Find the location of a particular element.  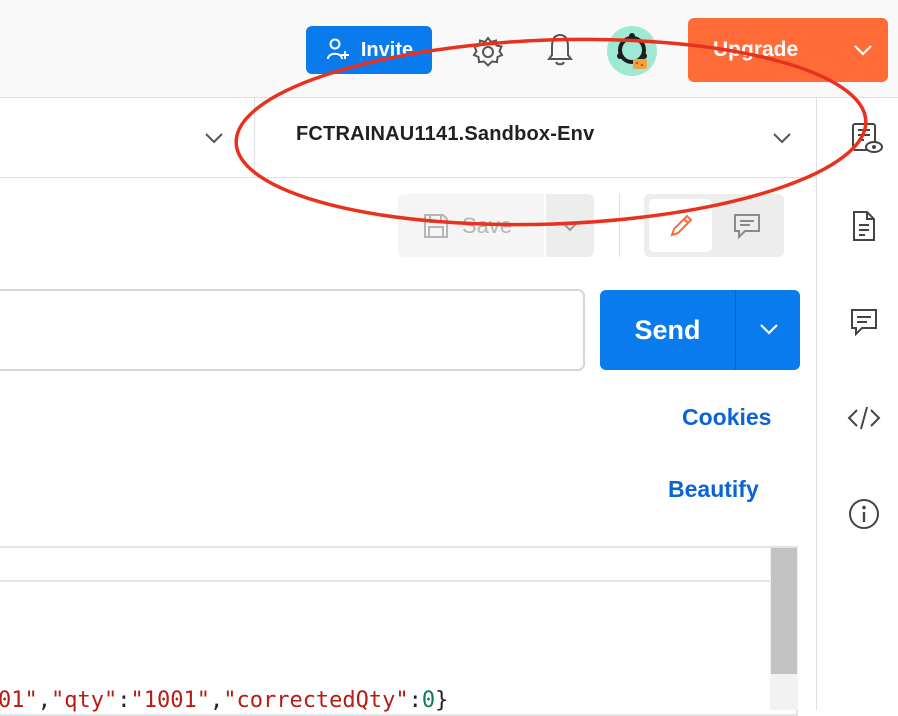

code-token: 0 is located at coordinates (428, 700).